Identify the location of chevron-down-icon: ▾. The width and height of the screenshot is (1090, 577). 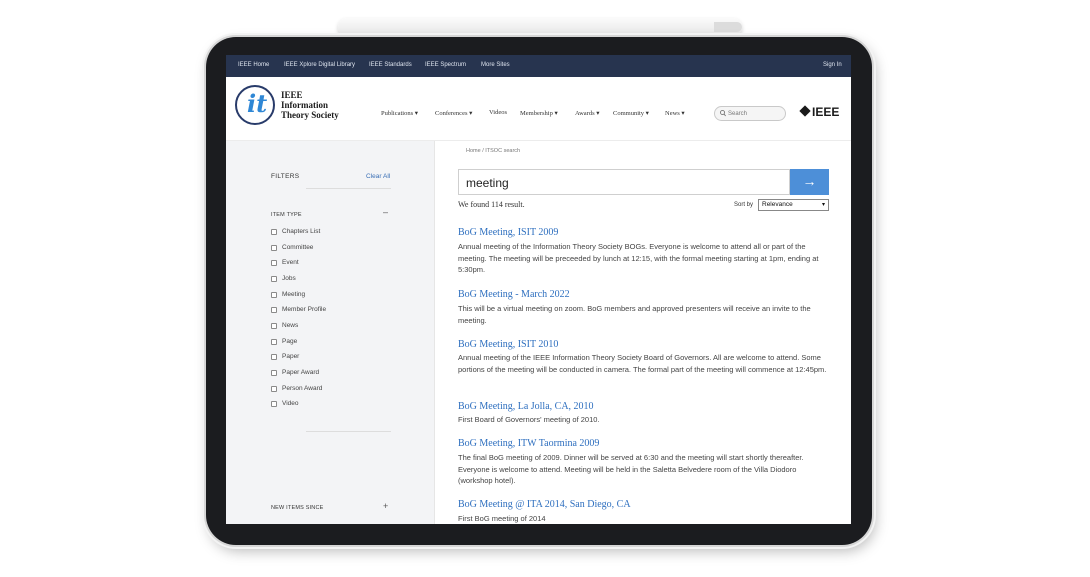
(823, 205).